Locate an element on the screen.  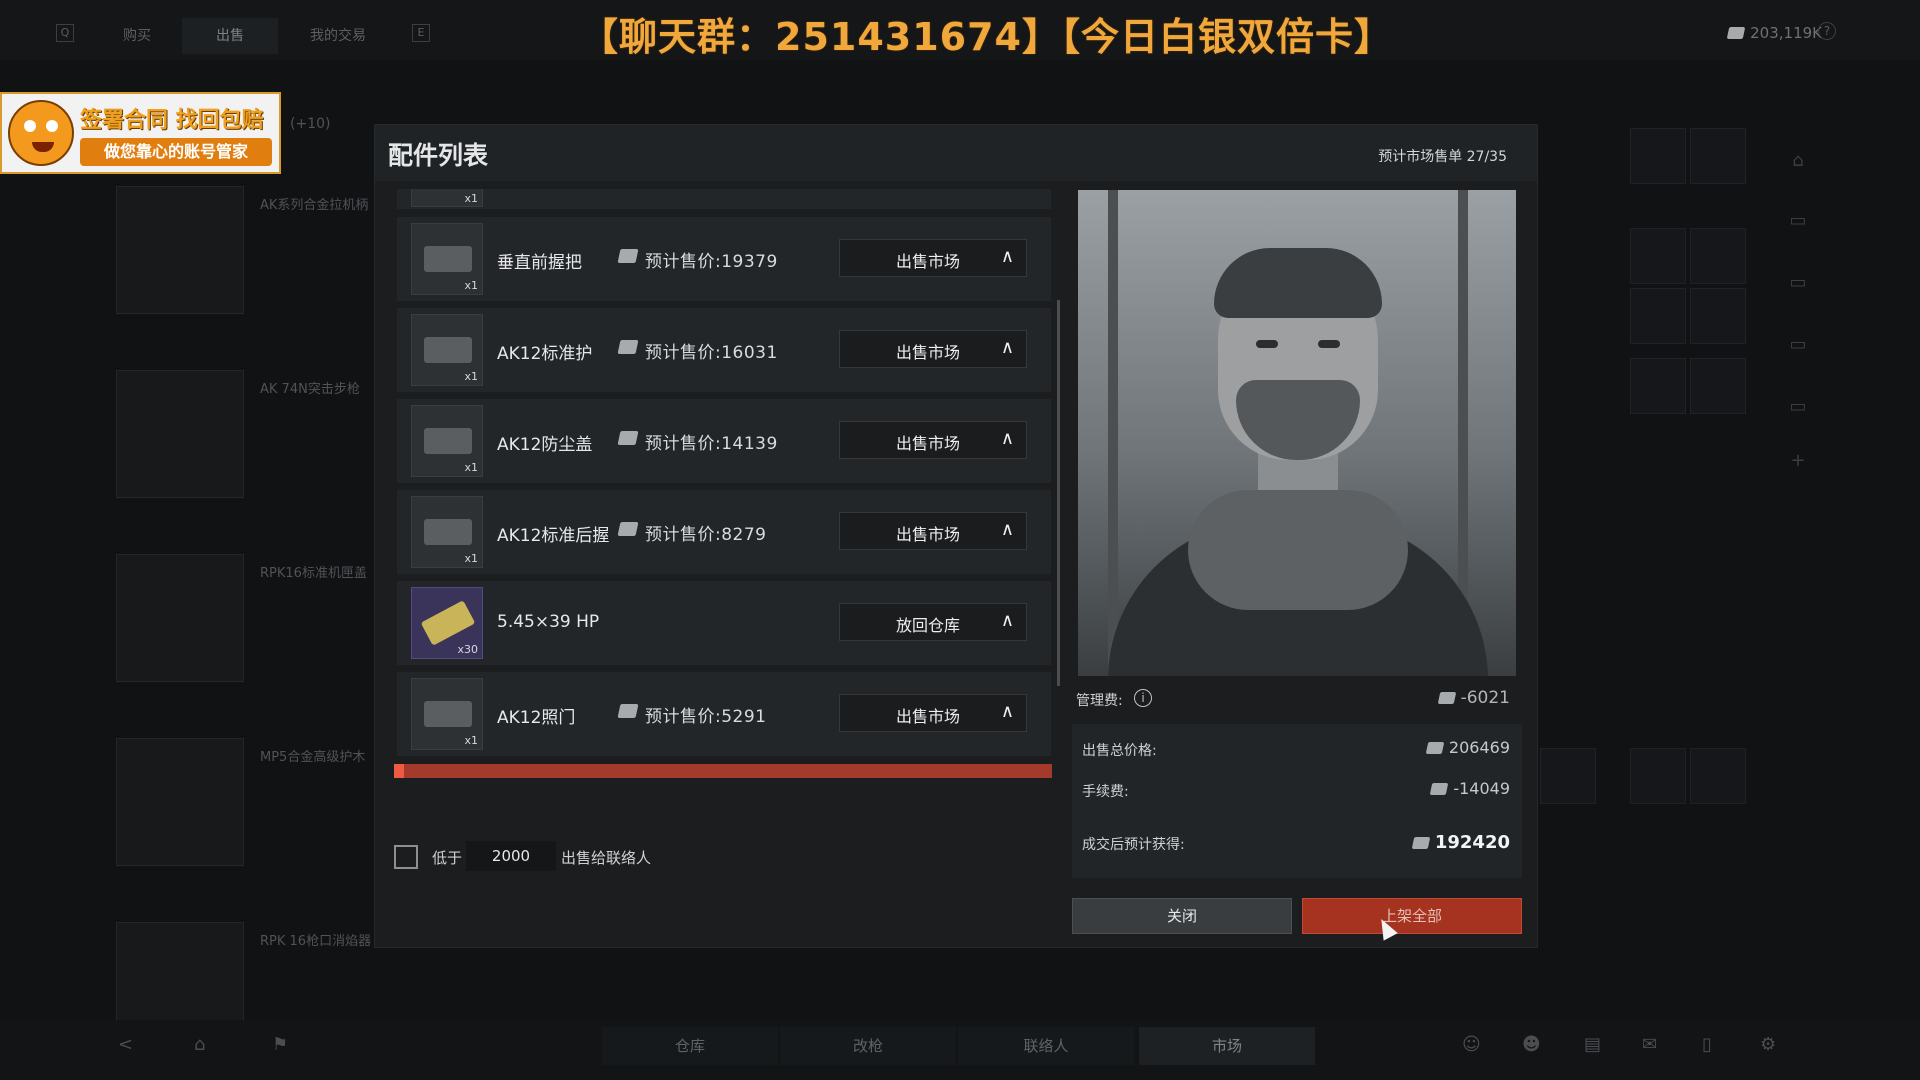
net-earnings-value: 192420 is located at coordinates (1460, 842).